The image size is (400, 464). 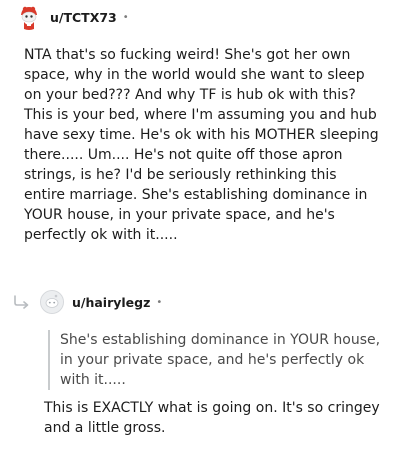 What do you see at coordinates (200, 302) in the screenshot?
I see `comment-header: u/hairylegz •` at bounding box center [200, 302].